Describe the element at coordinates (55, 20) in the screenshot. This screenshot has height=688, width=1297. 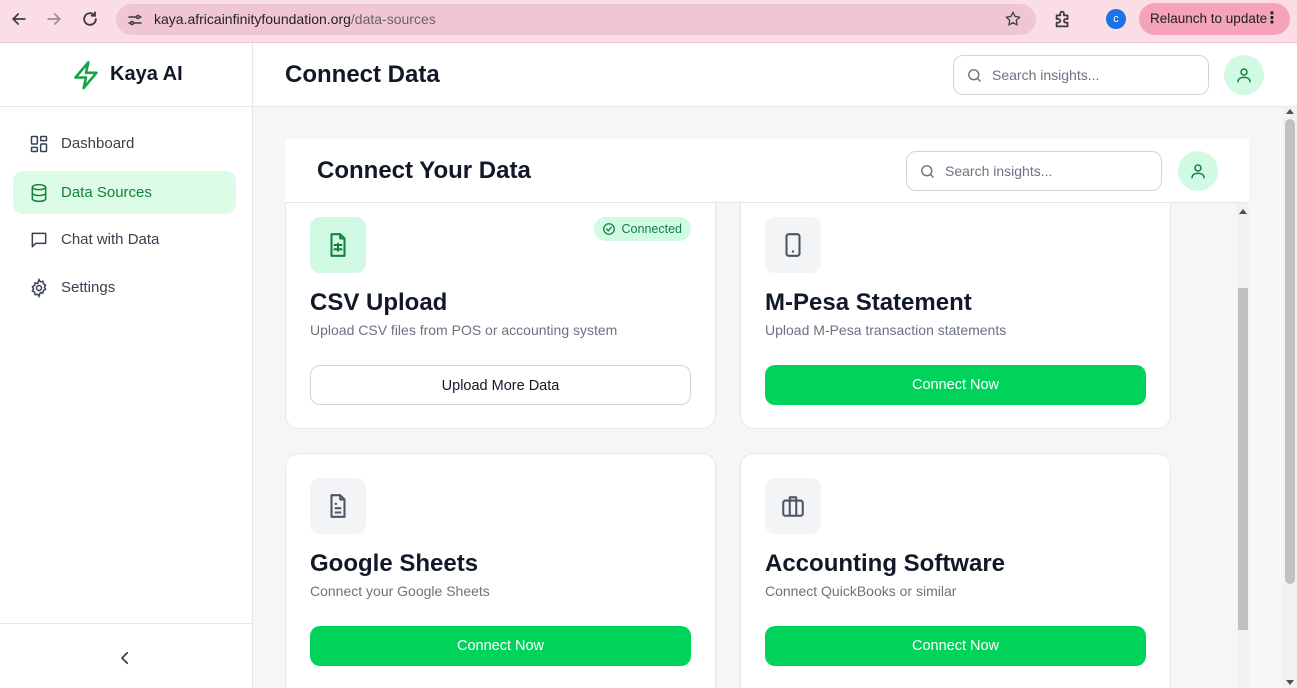
I see `forward-icon` at that location.